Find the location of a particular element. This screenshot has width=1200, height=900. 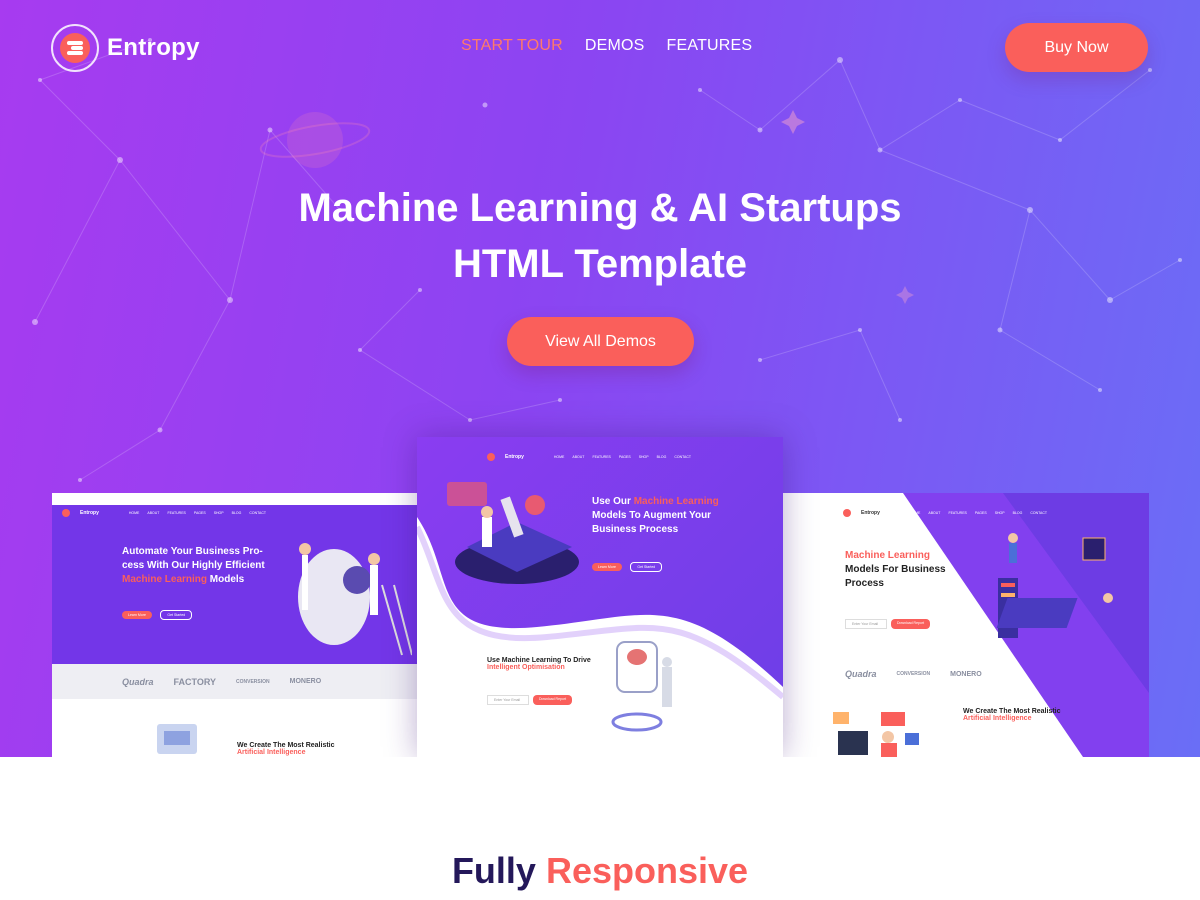

logo-icon is located at coordinates (75, 48).